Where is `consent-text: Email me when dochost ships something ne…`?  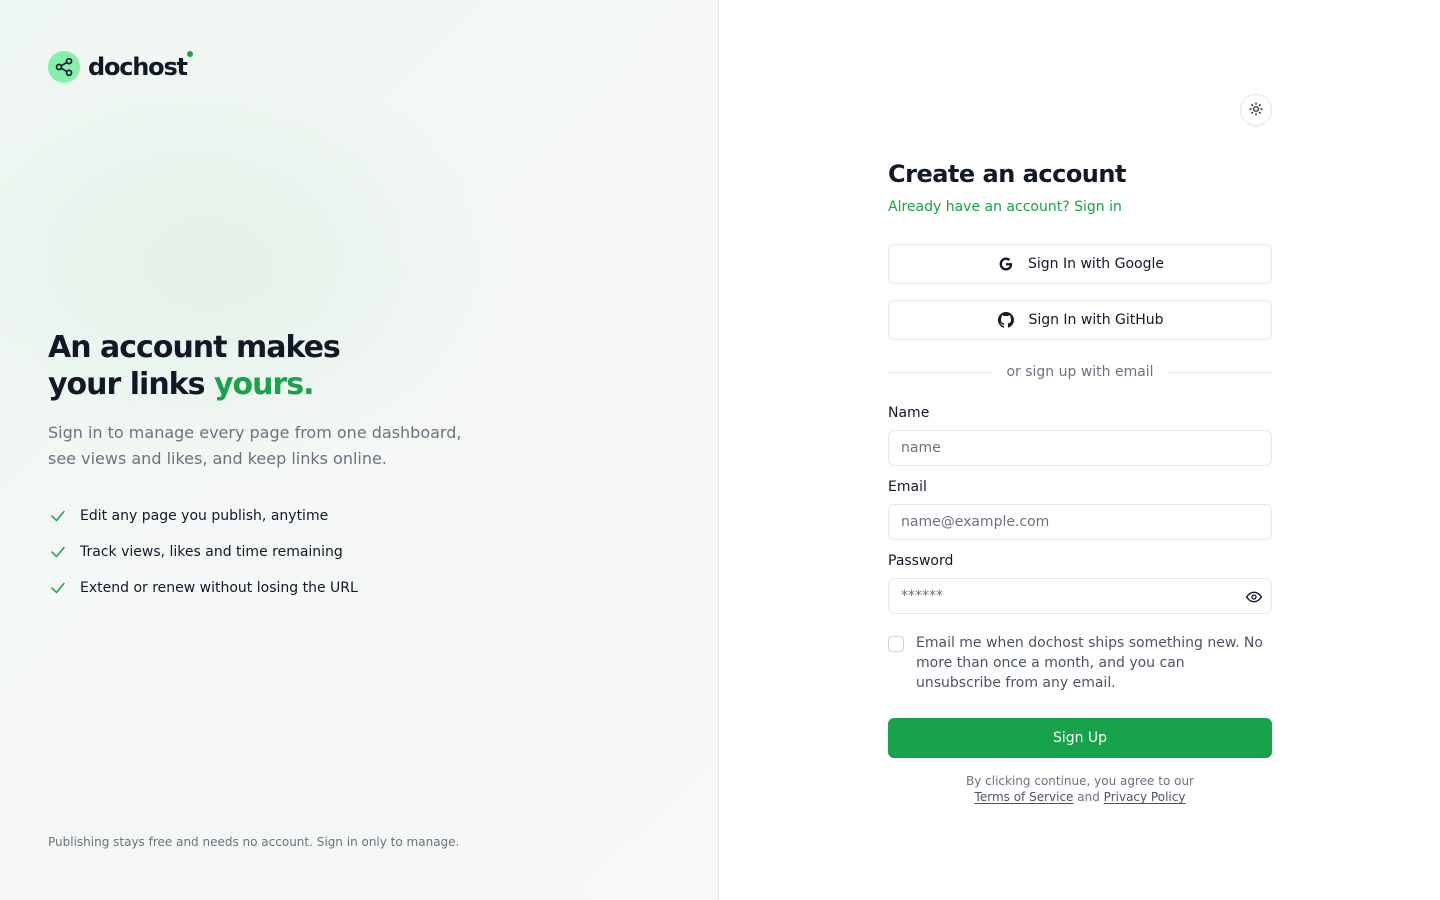 consent-text: Email me when dochost ships something ne… is located at coordinates (1089, 663).